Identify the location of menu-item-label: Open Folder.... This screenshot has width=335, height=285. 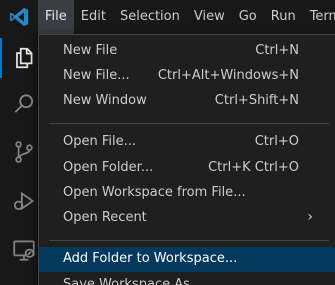
(108, 167).